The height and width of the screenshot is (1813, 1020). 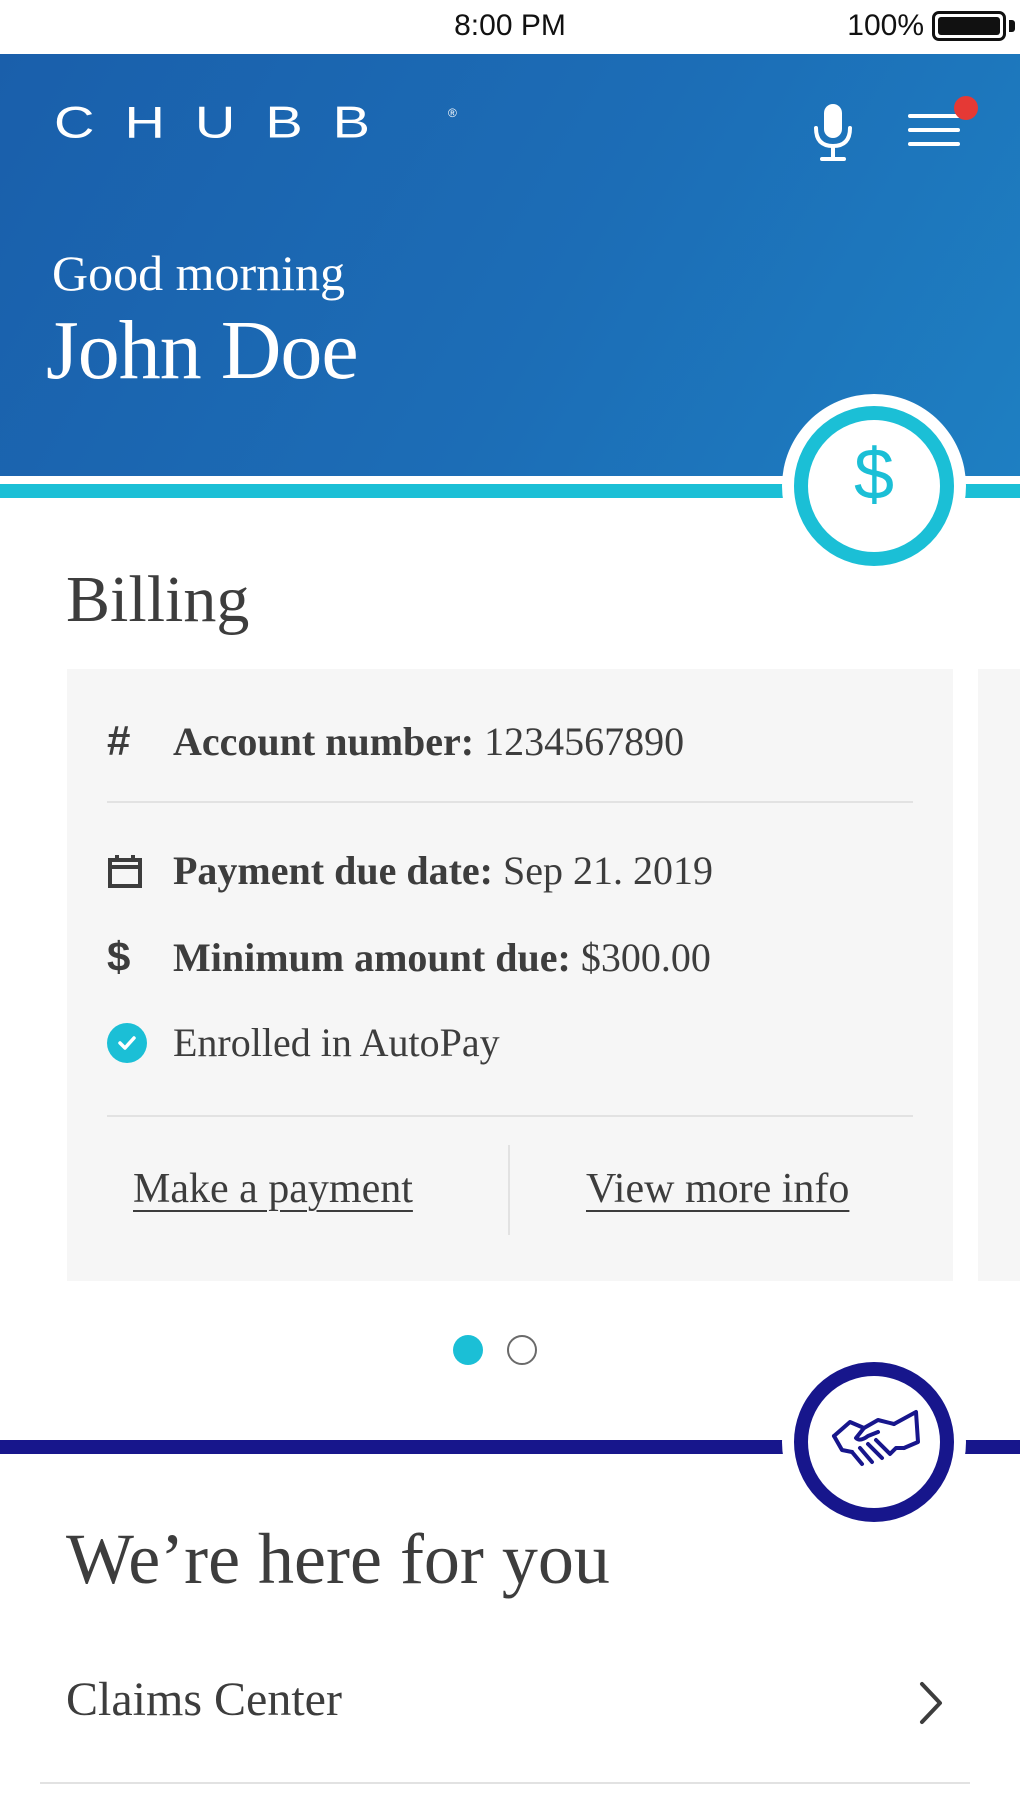 What do you see at coordinates (969, 26) in the screenshot?
I see `battery-icon` at bounding box center [969, 26].